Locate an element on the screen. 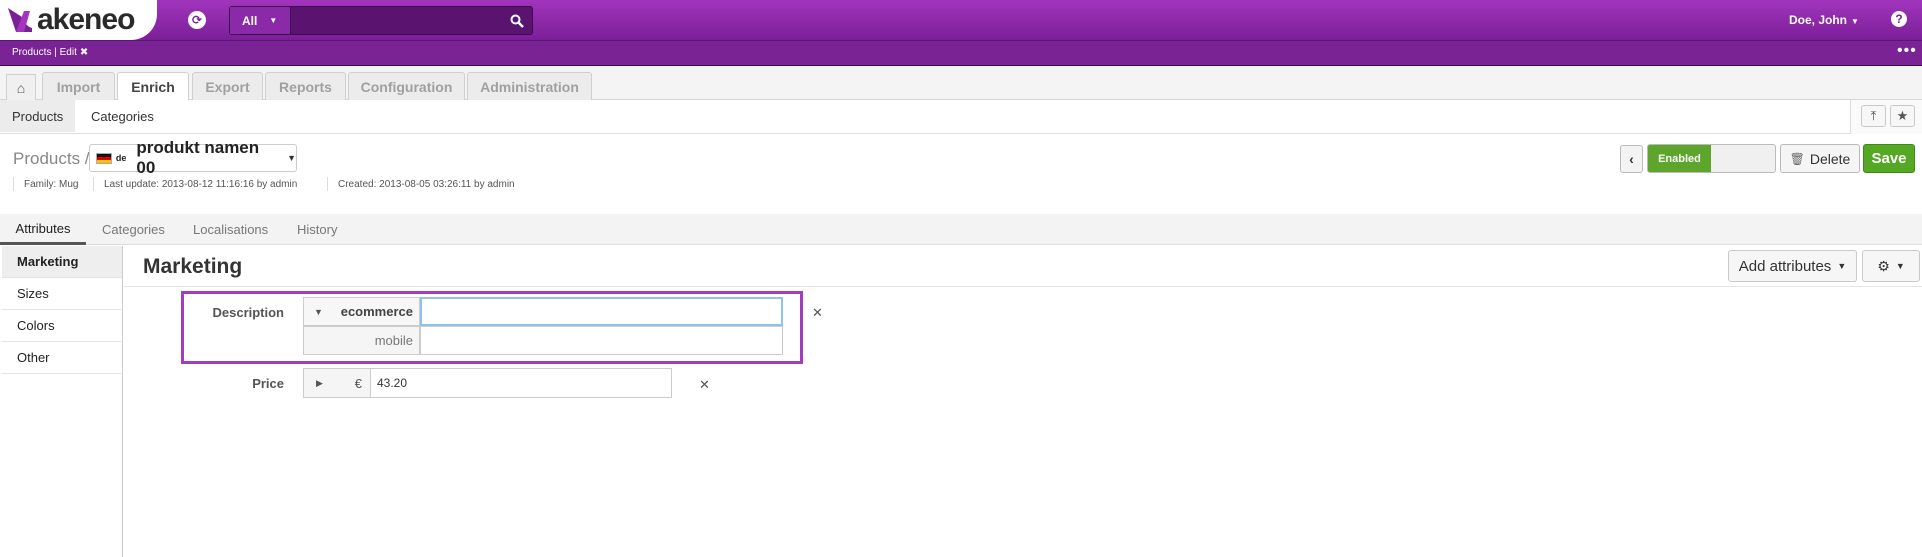  scope-label: ecommerce is located at coordinates (376, 311).